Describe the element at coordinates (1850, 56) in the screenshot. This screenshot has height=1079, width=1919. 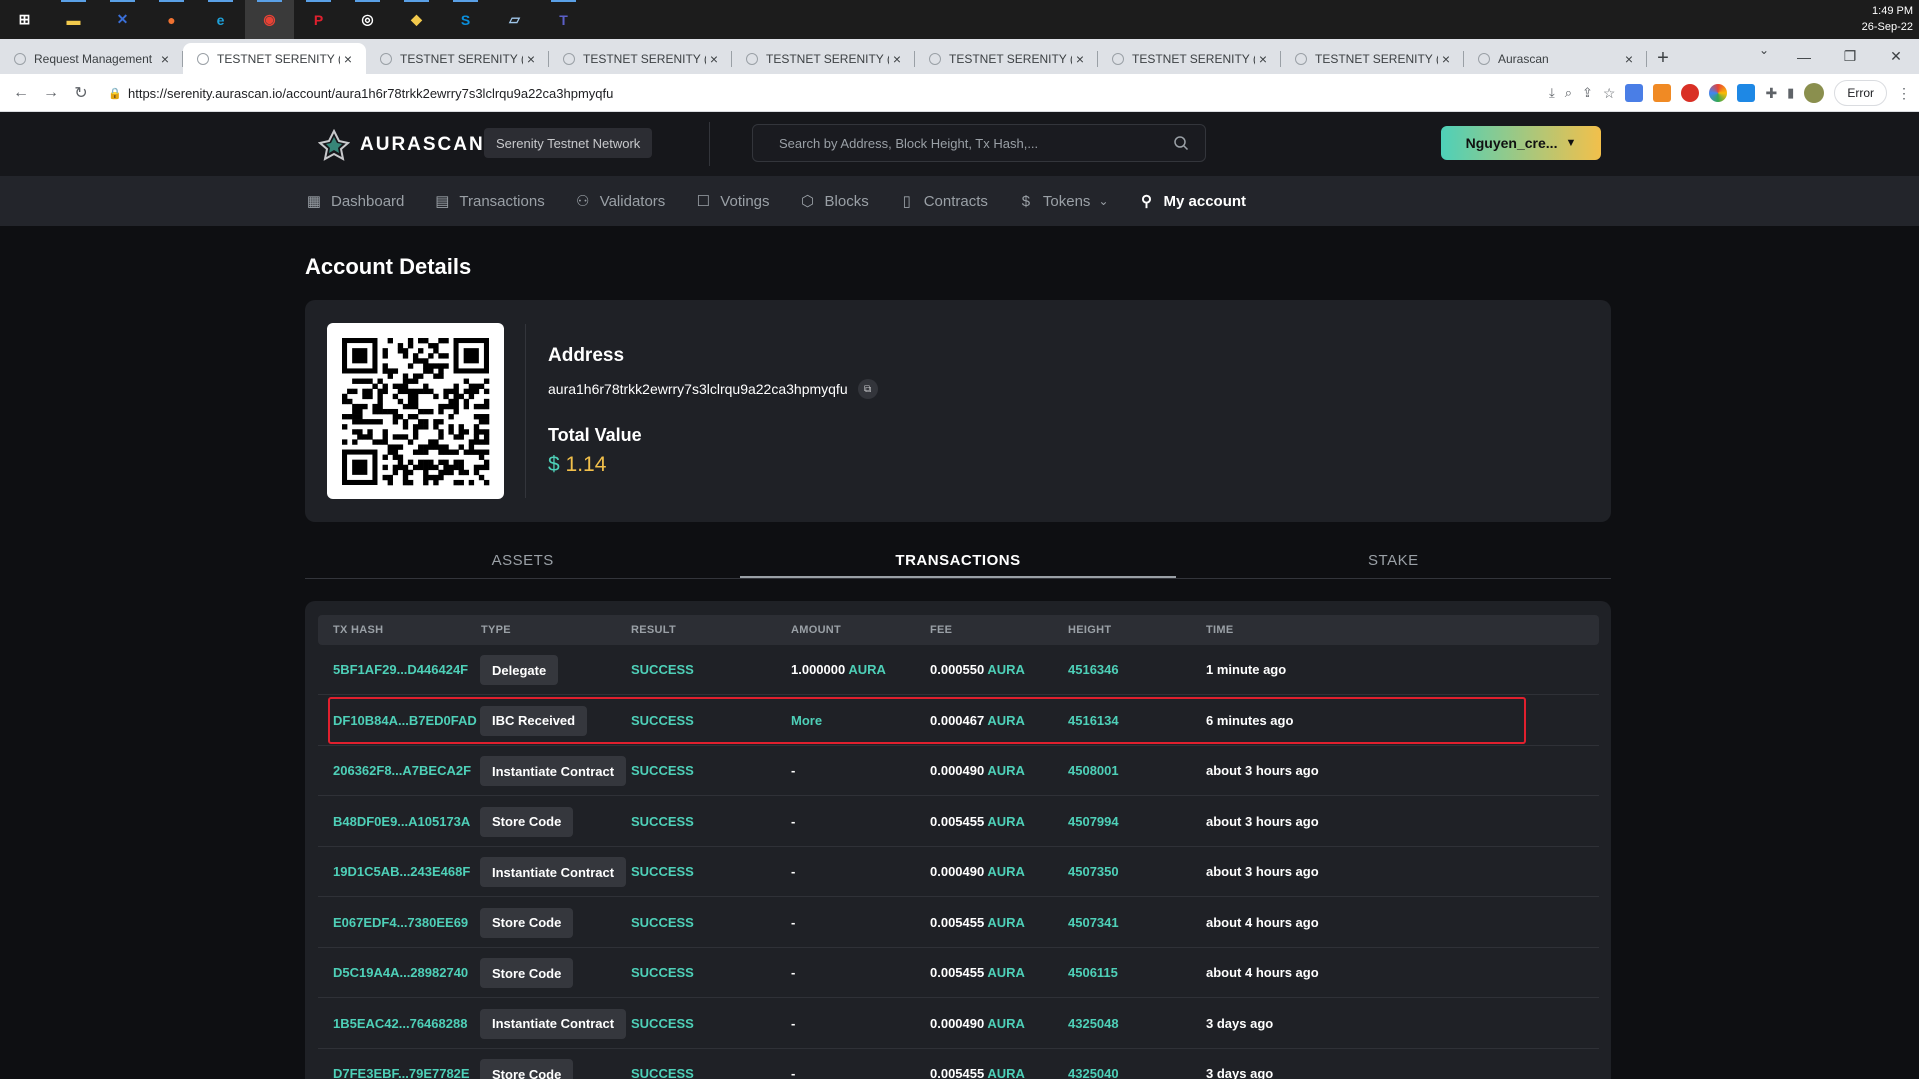
I see `restore-icon: ❐` at that location.